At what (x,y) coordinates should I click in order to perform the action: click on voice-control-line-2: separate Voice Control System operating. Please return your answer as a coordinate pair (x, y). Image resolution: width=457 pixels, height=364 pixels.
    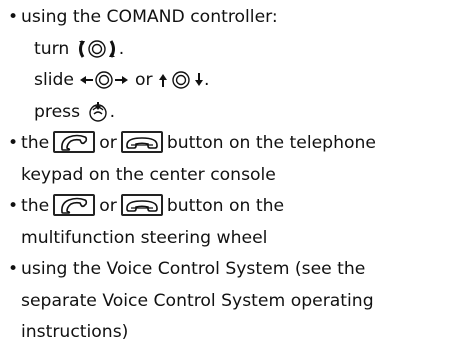
    Looking at the image, I should click on (197, 300).